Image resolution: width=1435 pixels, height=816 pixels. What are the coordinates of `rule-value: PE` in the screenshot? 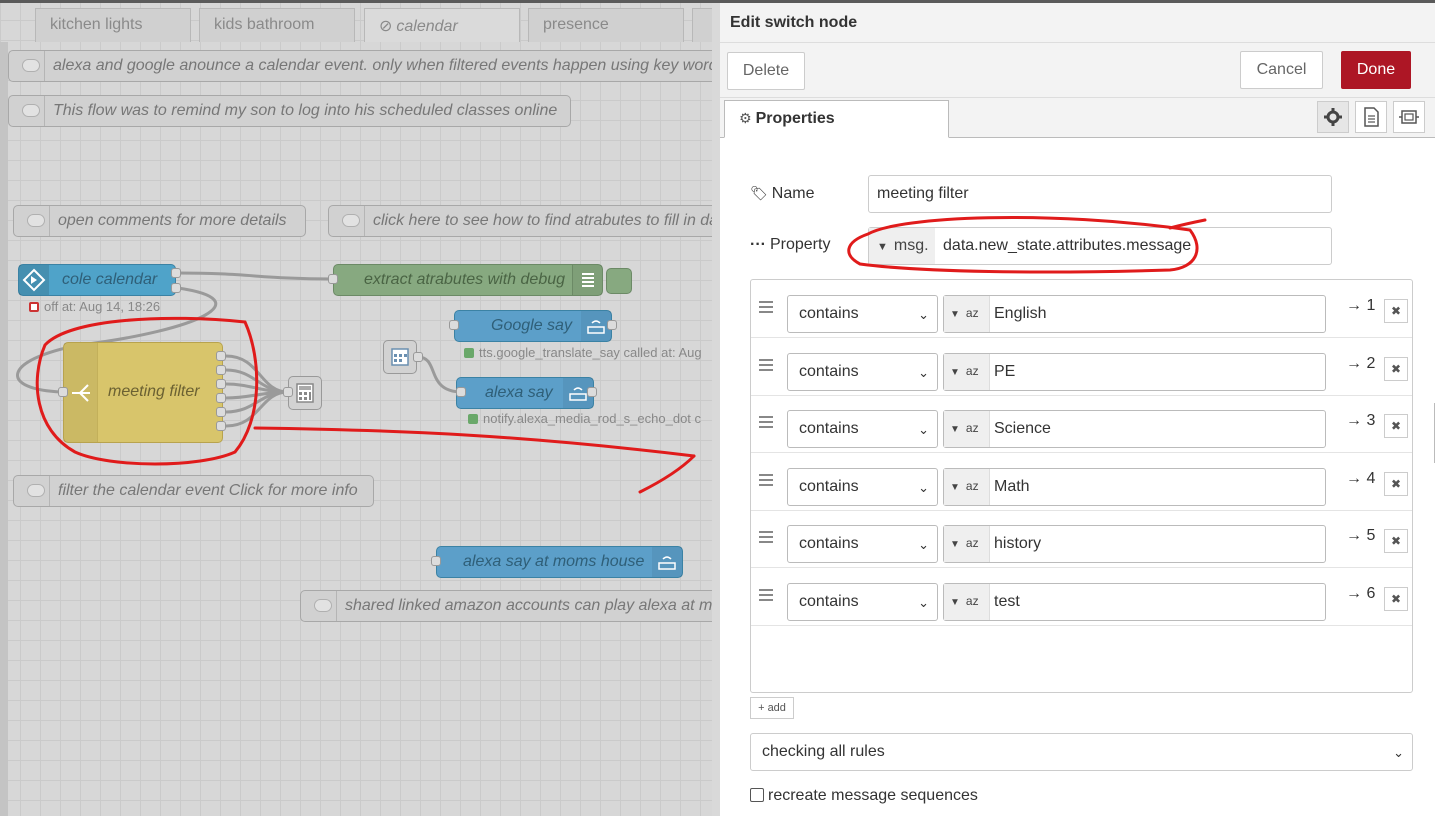 It's located at (1005, 371).